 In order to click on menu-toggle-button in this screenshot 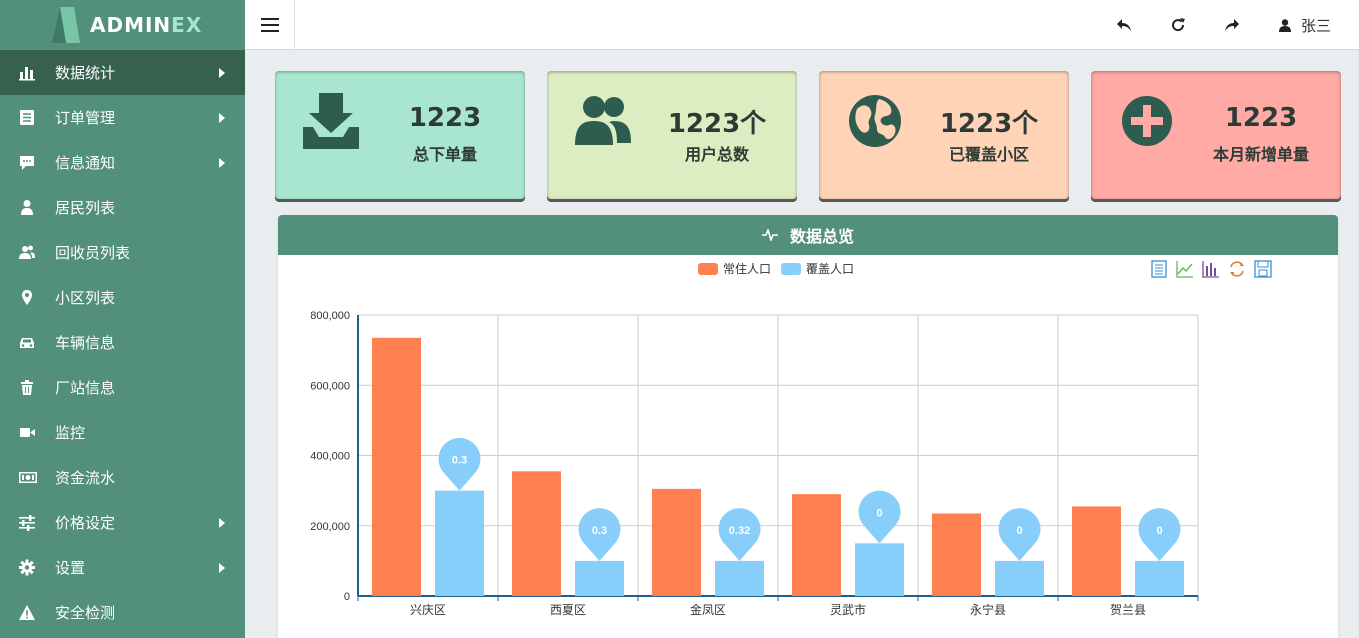, I will do `click(270, 25)`.